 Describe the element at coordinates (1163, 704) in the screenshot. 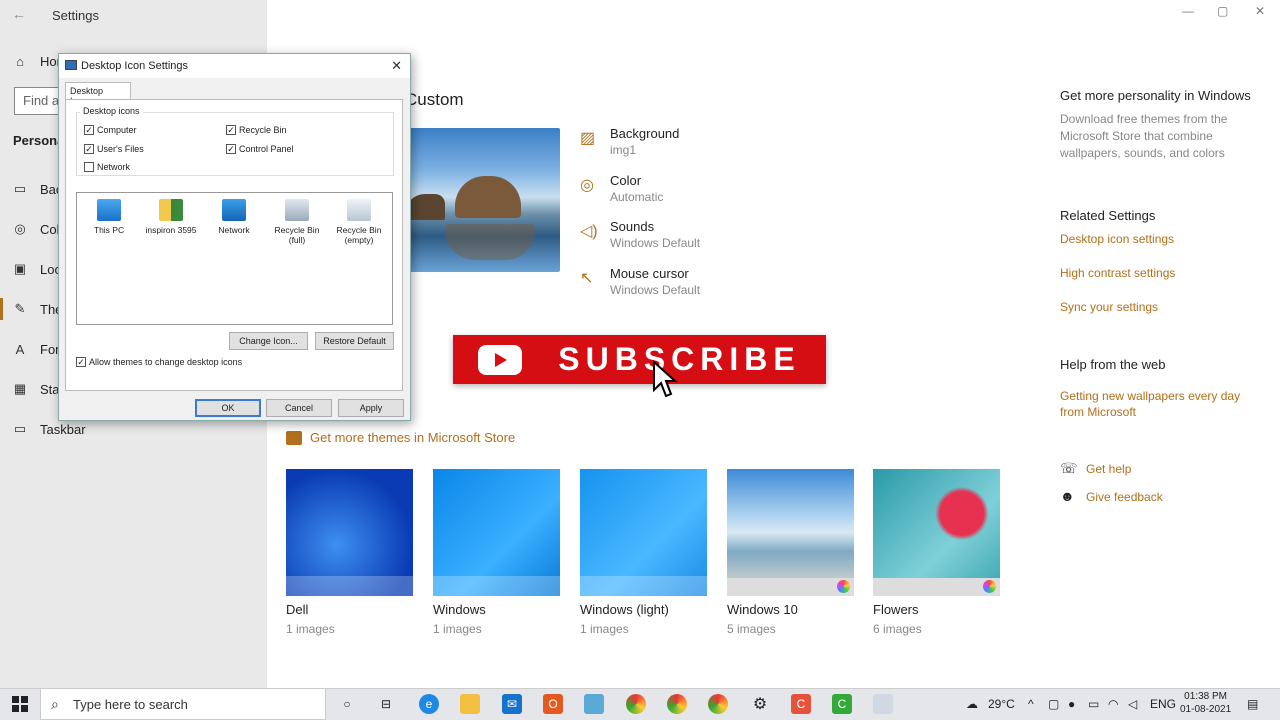

I see `language-indicator: ENG` at that location.